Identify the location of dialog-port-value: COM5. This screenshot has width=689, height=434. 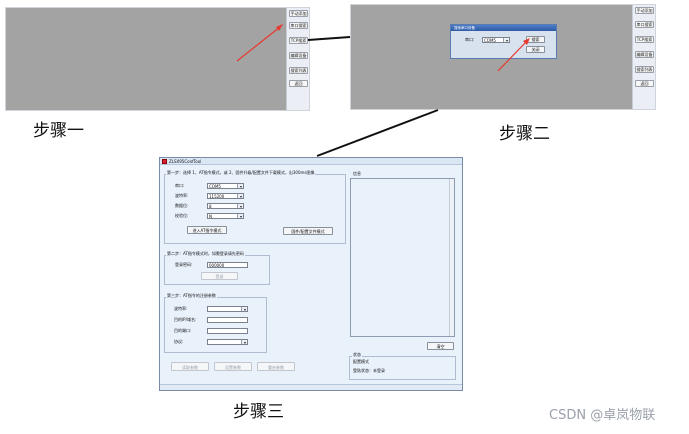
(490, 40).